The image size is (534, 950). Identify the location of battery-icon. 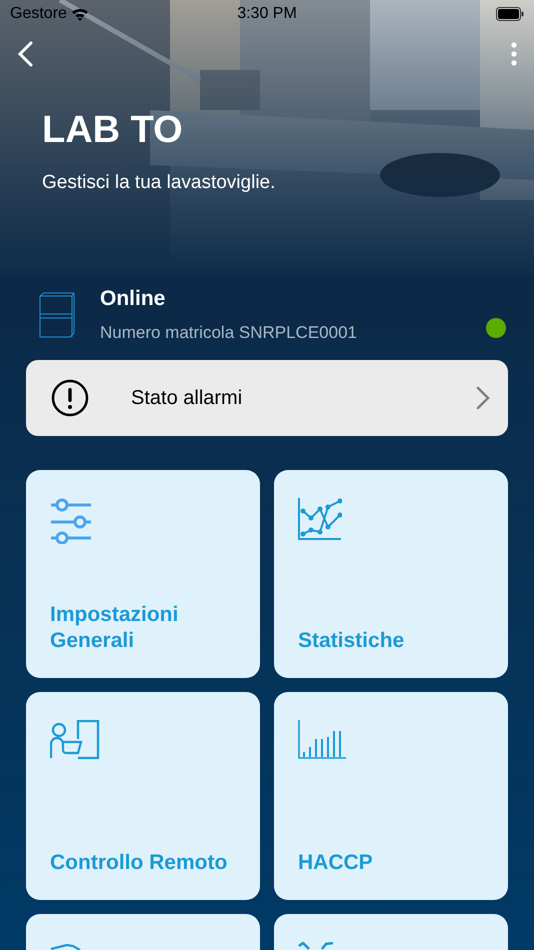
(510, 14).